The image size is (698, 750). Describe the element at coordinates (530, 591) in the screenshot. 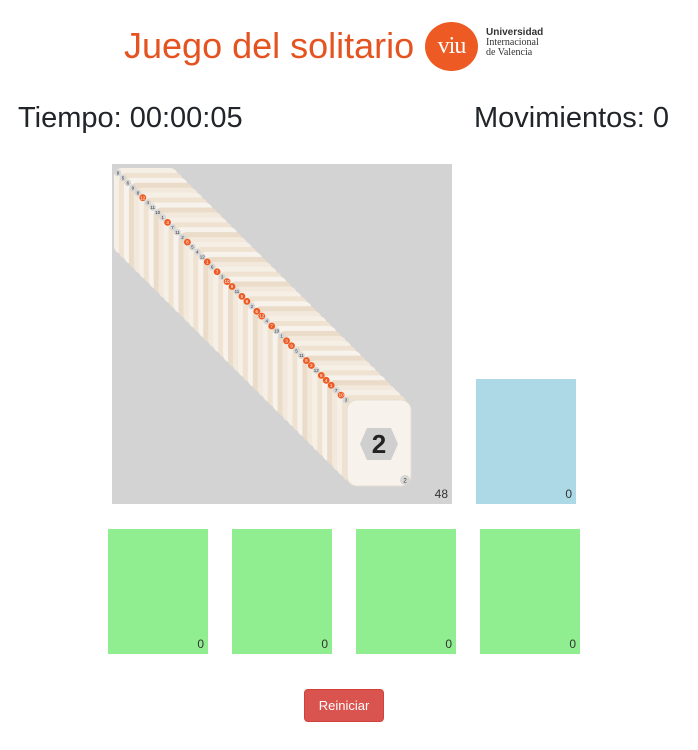

I see `foundation-pile-4: 0` at that location.